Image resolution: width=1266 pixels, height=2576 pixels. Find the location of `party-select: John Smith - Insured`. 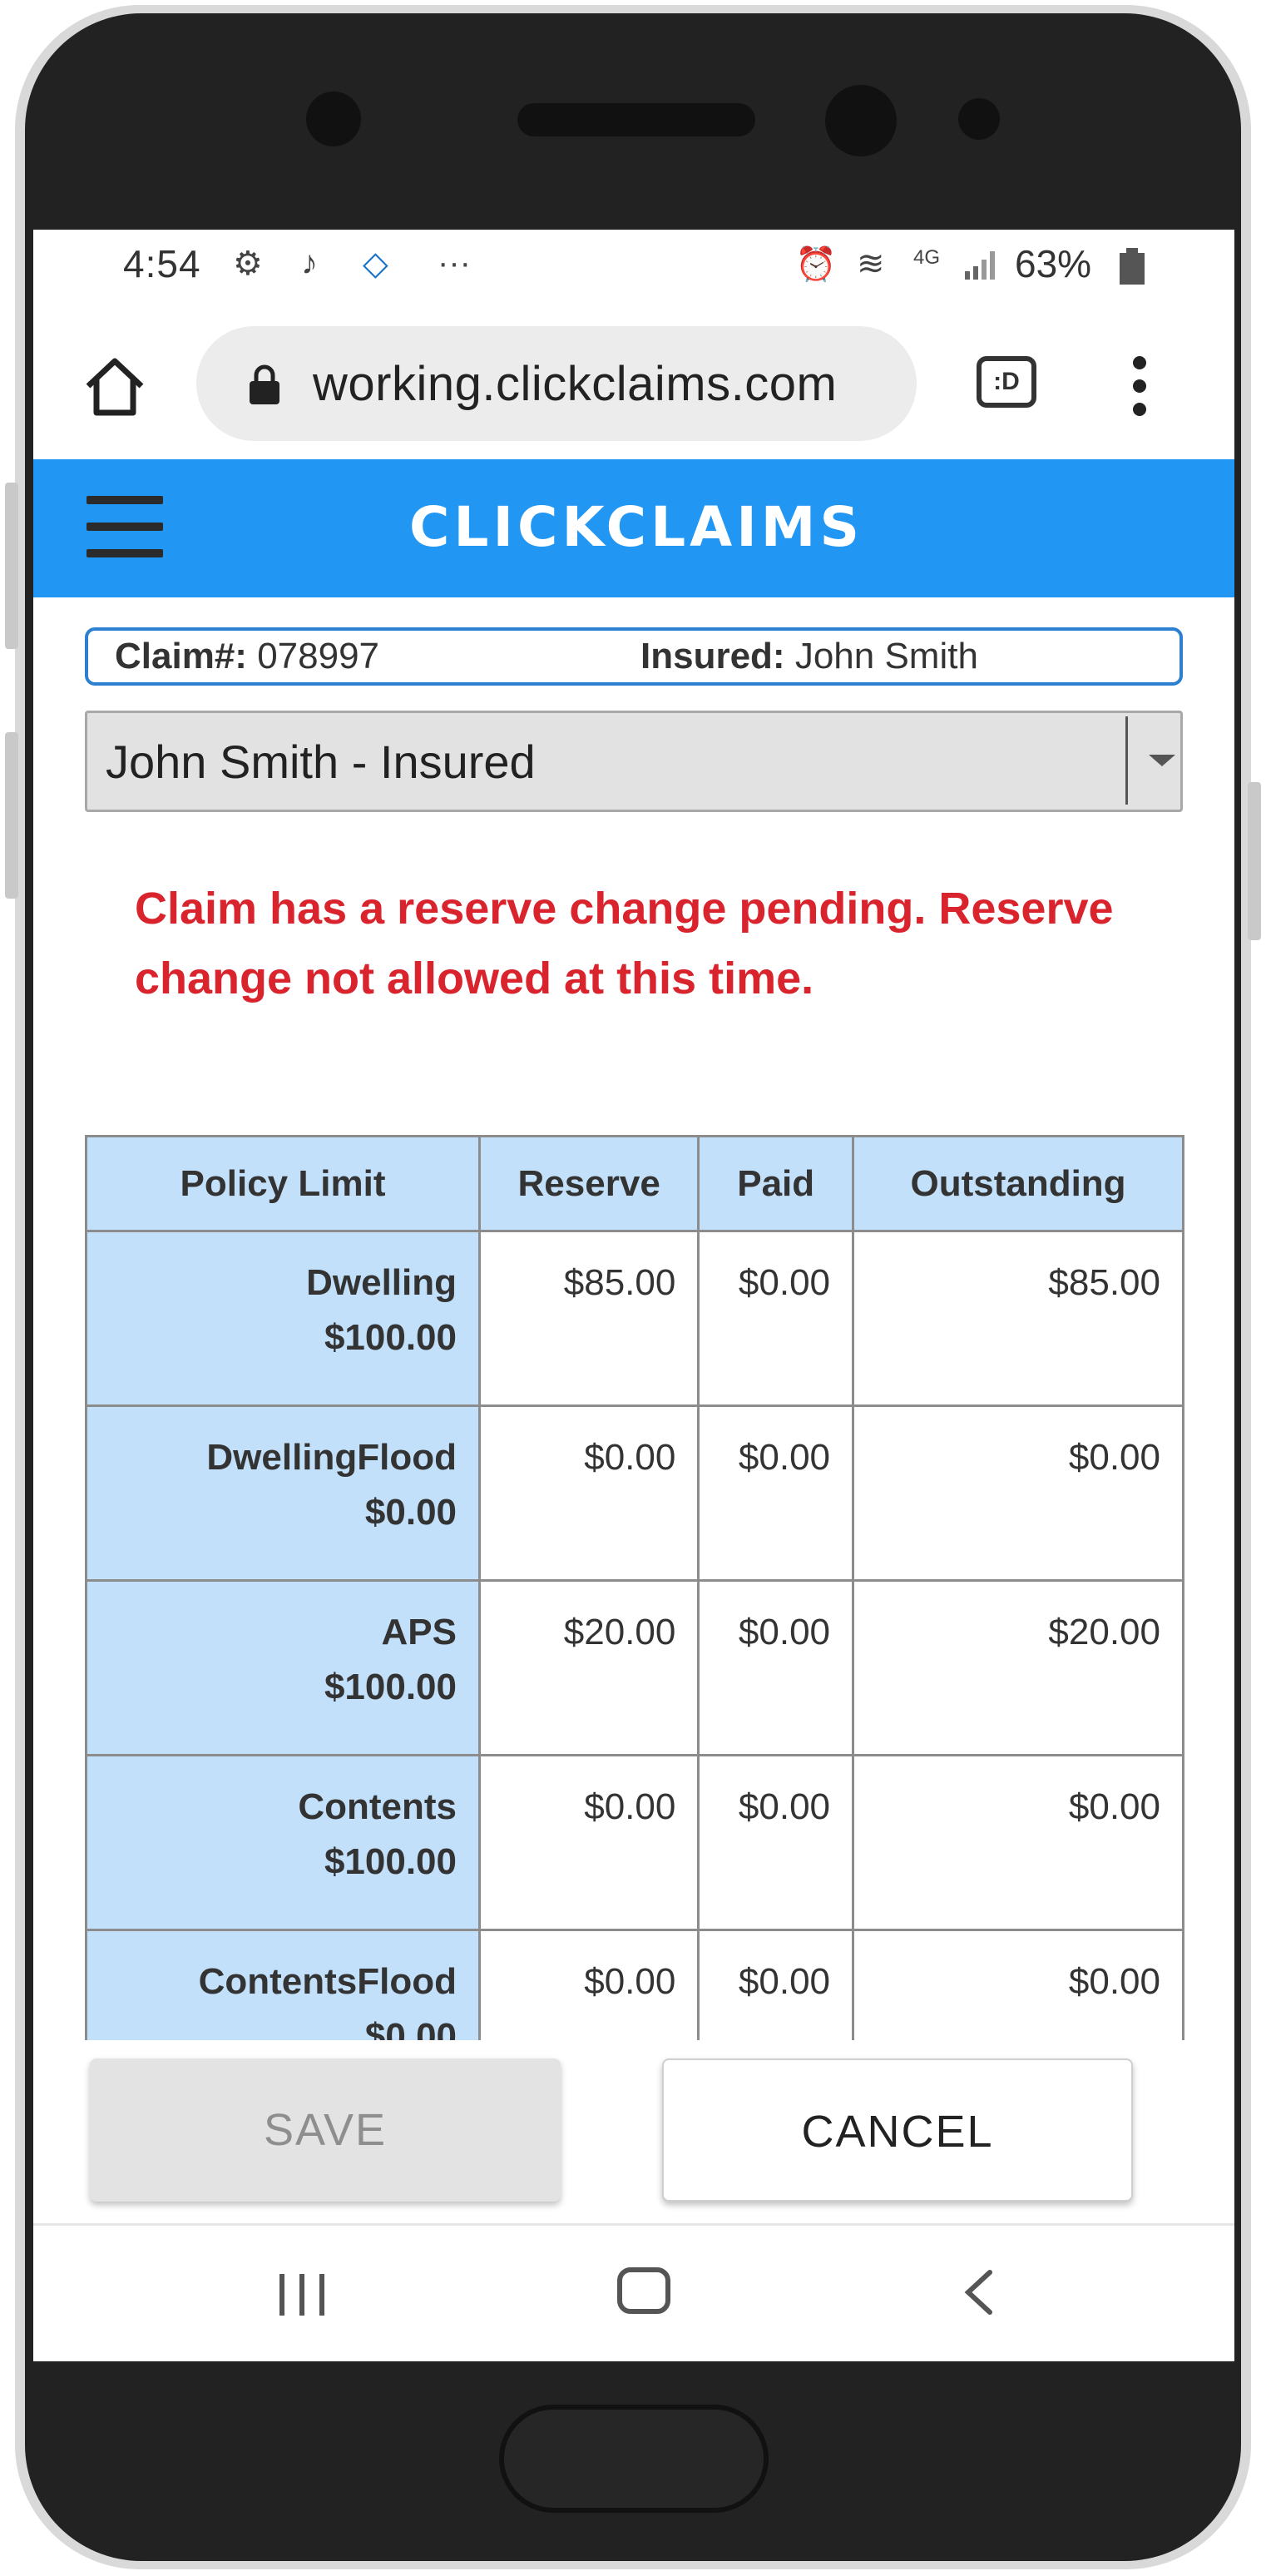

party-select: John Smith - Insured is located at coordinates (634, 762).